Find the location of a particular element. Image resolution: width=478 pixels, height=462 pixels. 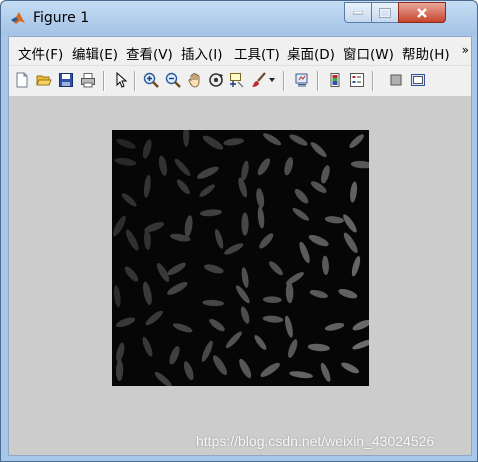

menu-window: 窗口(W) is located at coordinates (368, 53).